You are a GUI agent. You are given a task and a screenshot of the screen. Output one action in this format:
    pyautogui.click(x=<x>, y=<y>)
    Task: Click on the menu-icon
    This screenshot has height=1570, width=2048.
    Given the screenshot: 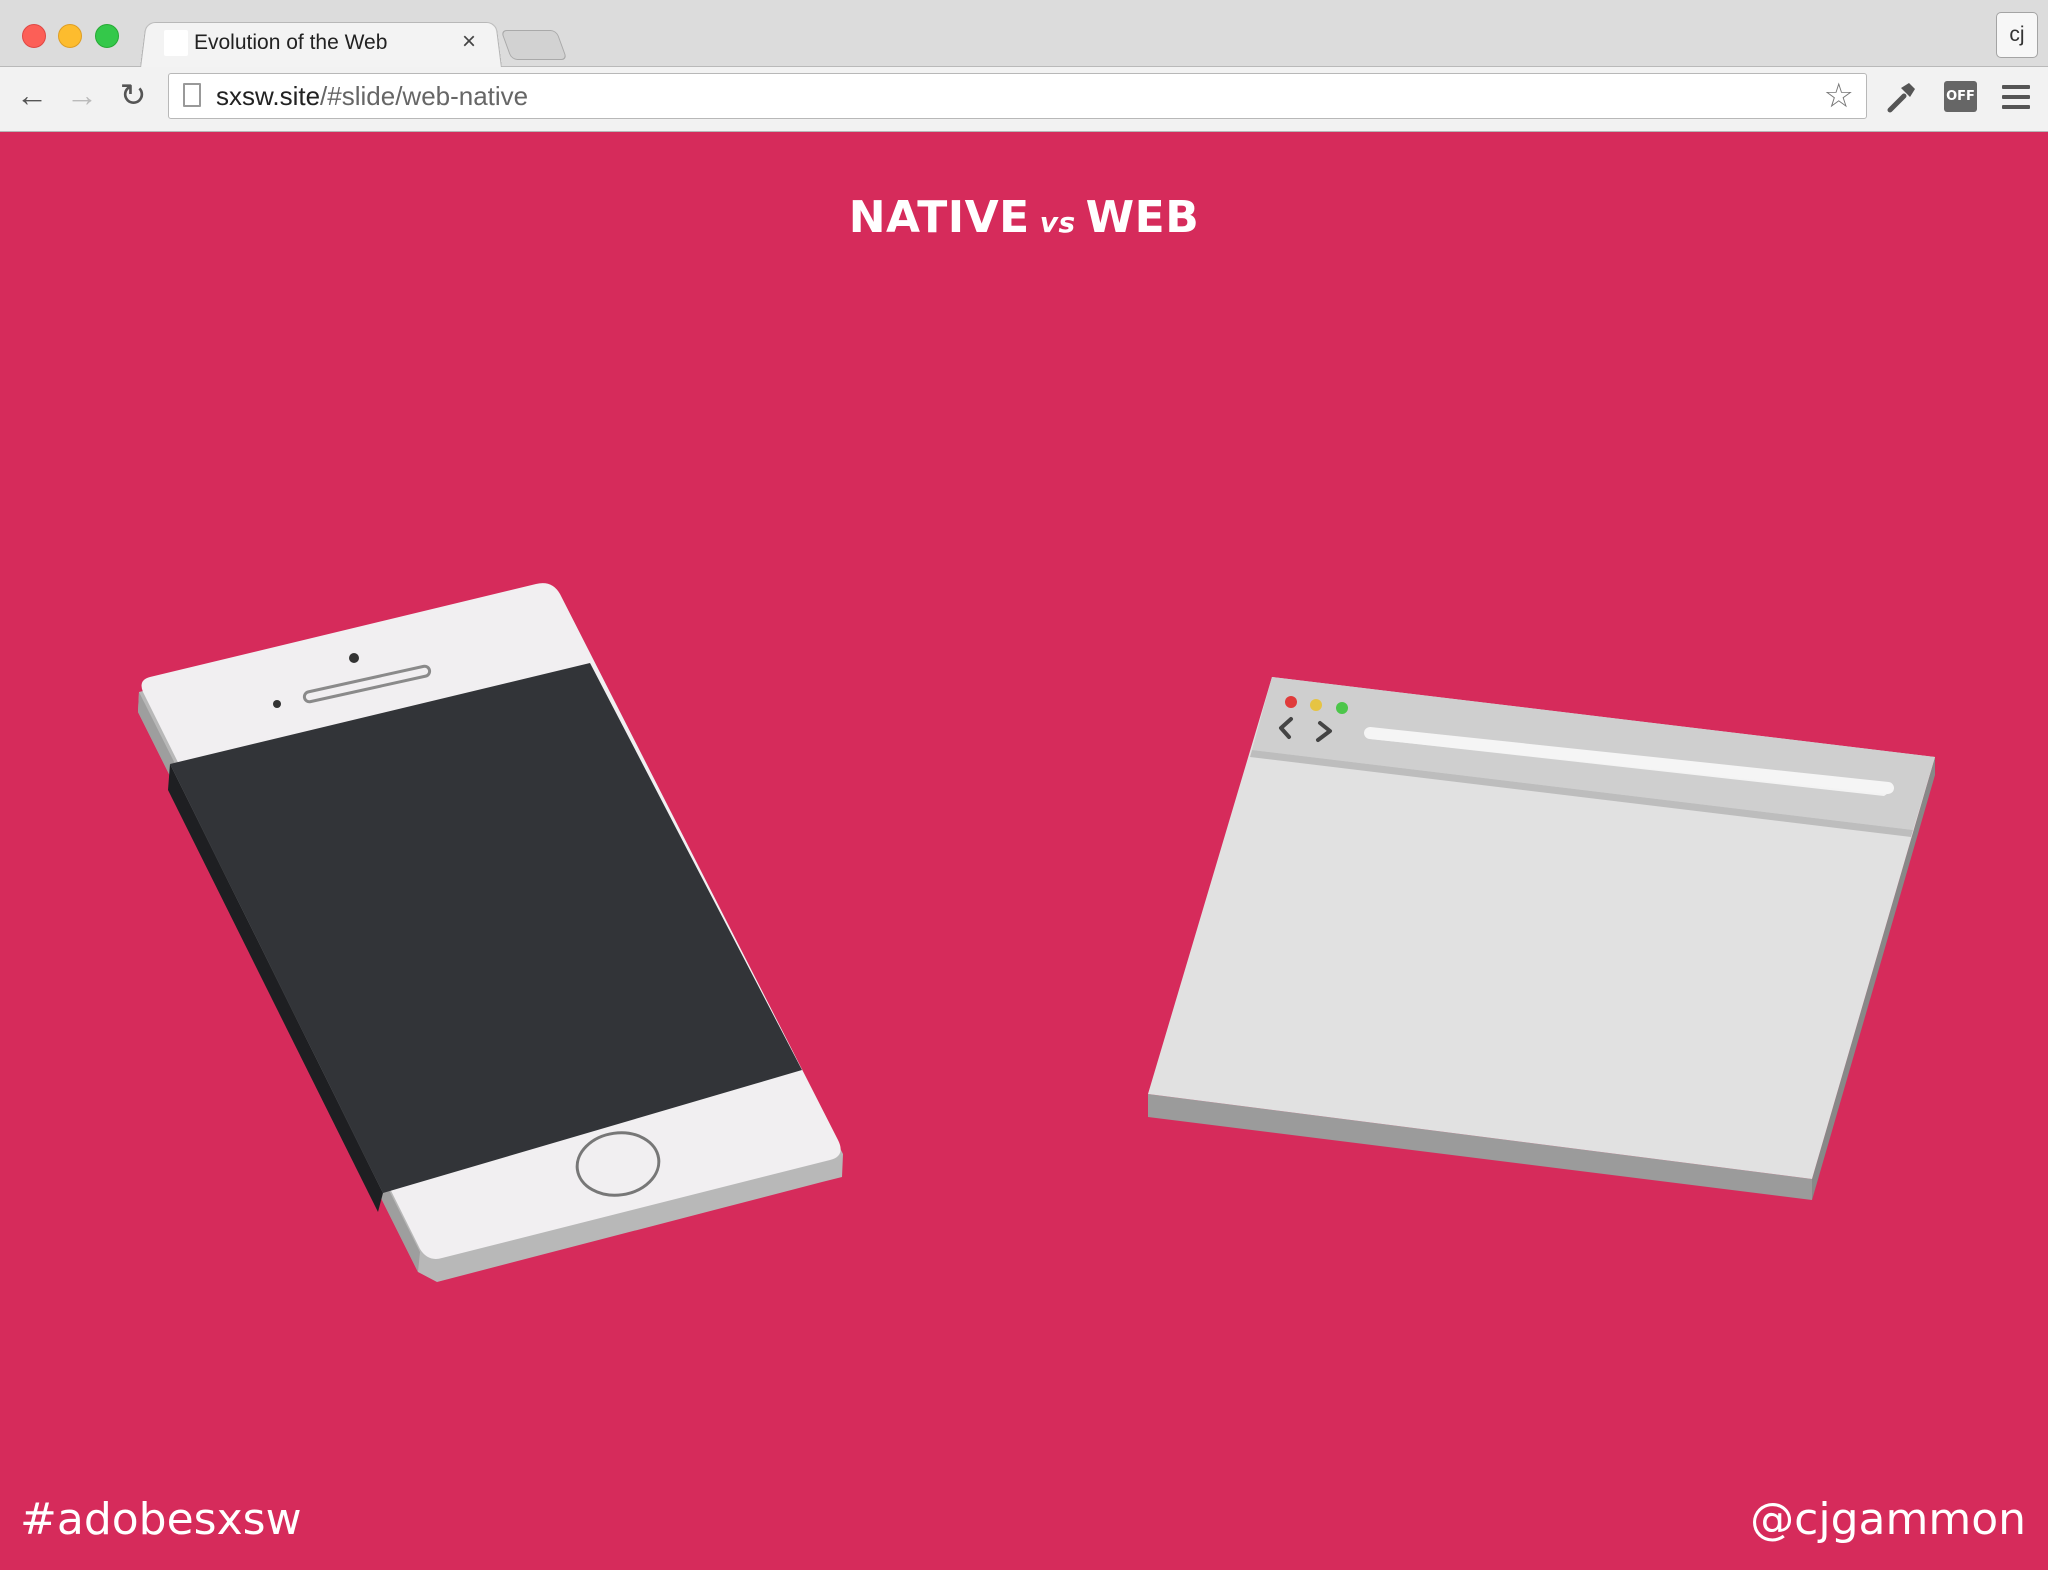 What is the action you would take?
    pyautogui.click(x=2016, y=97)
    